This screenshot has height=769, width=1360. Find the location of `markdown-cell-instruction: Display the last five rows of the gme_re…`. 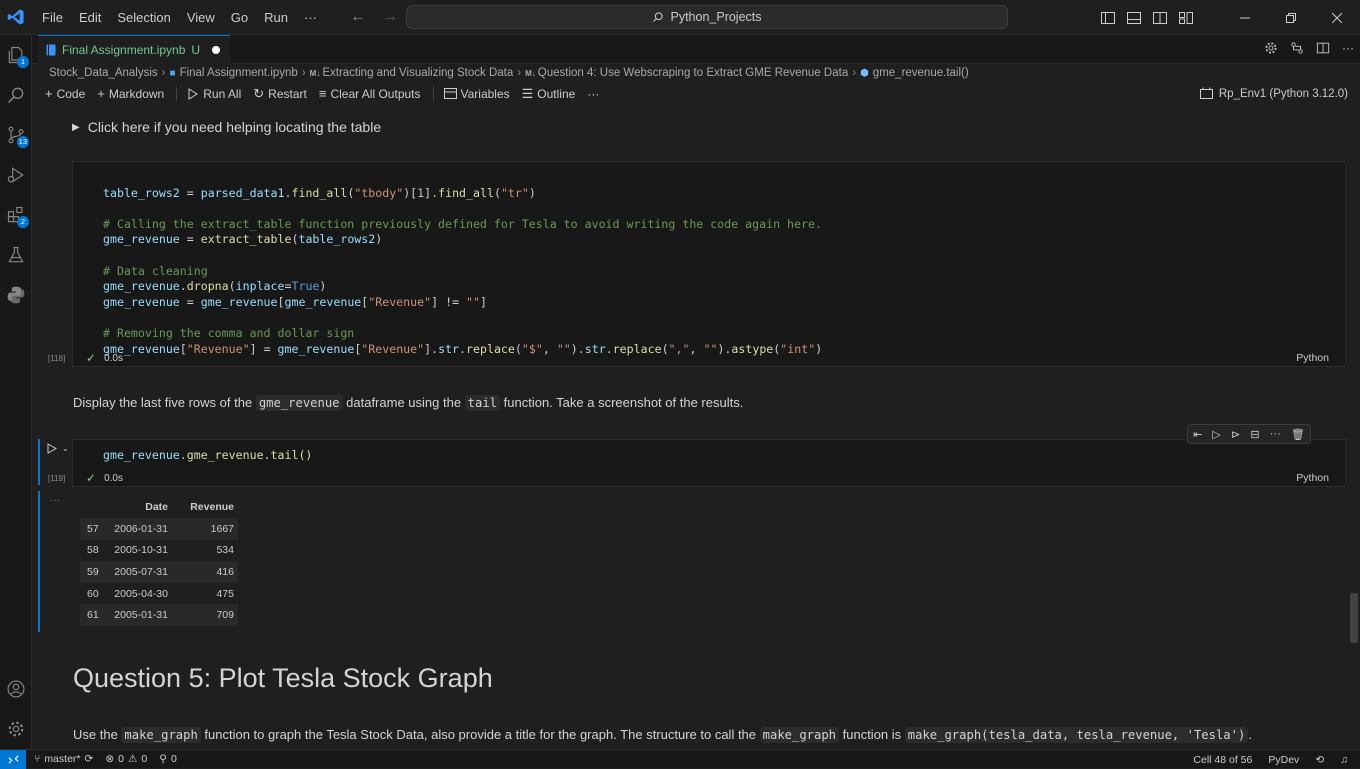

markdown-cell-instruction: Display the last five rows of the gme_re… is located at coordinates (408, 403).